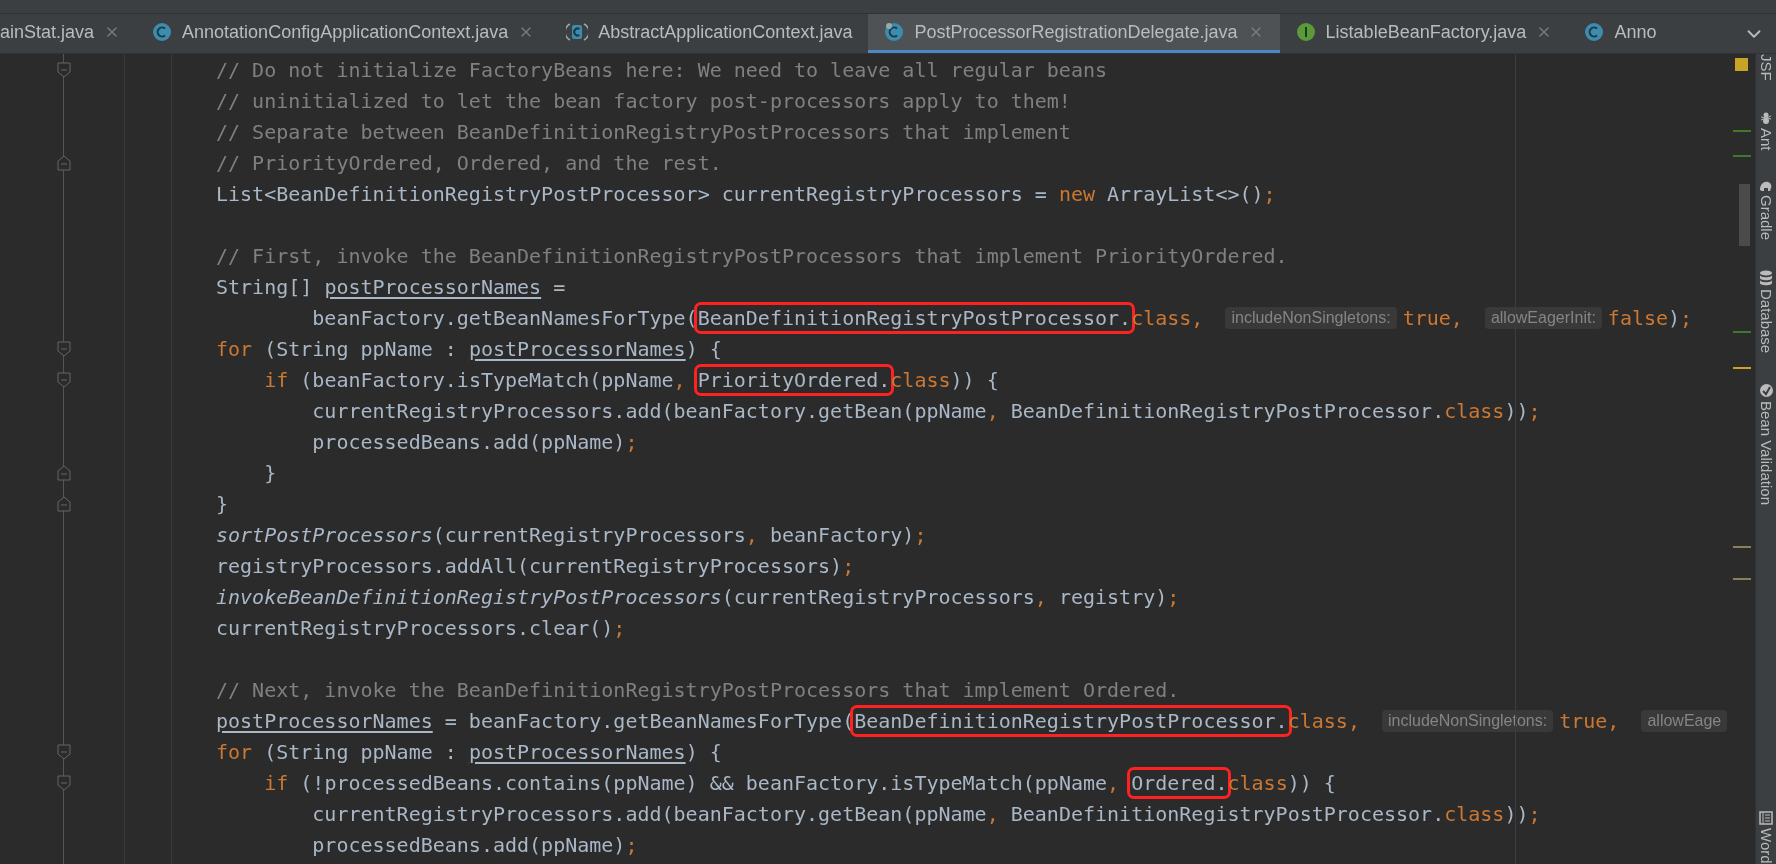 The height and width of the screenshot is (864, 1776). What do you see at coordinates (505, 317) in the screenshot?
I see `code-token: beanFactory.getBeanNamesForType(` at bounding box center [505, 317].